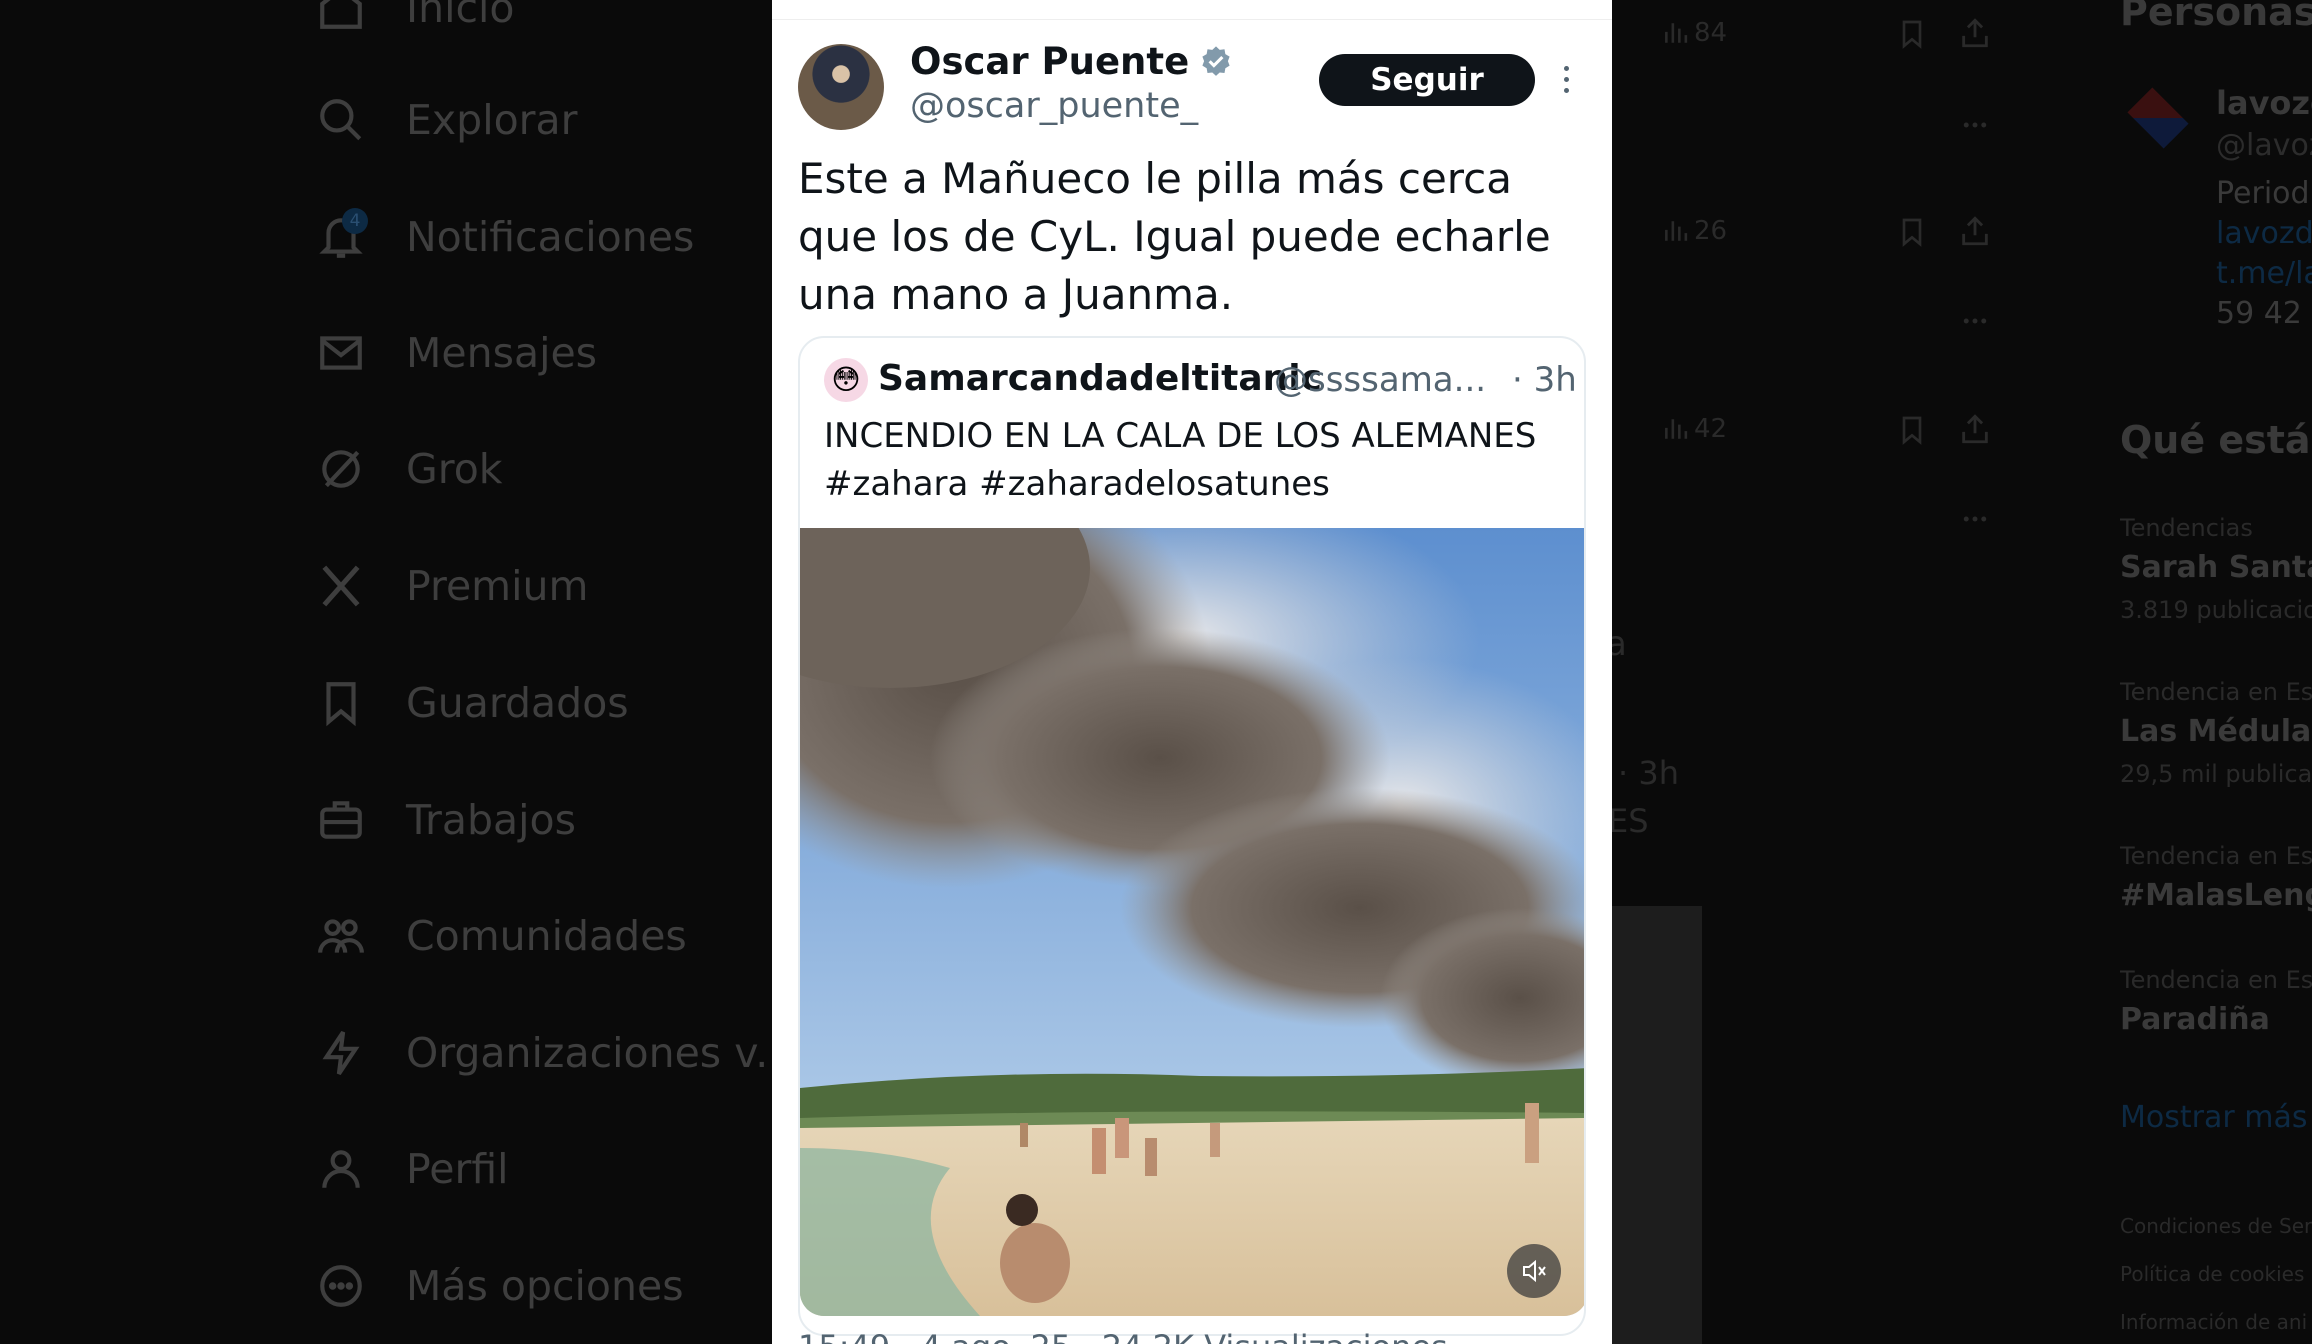 This screenshot has height=1344, width=2312. I want to click on avatar, so click(841, 87).